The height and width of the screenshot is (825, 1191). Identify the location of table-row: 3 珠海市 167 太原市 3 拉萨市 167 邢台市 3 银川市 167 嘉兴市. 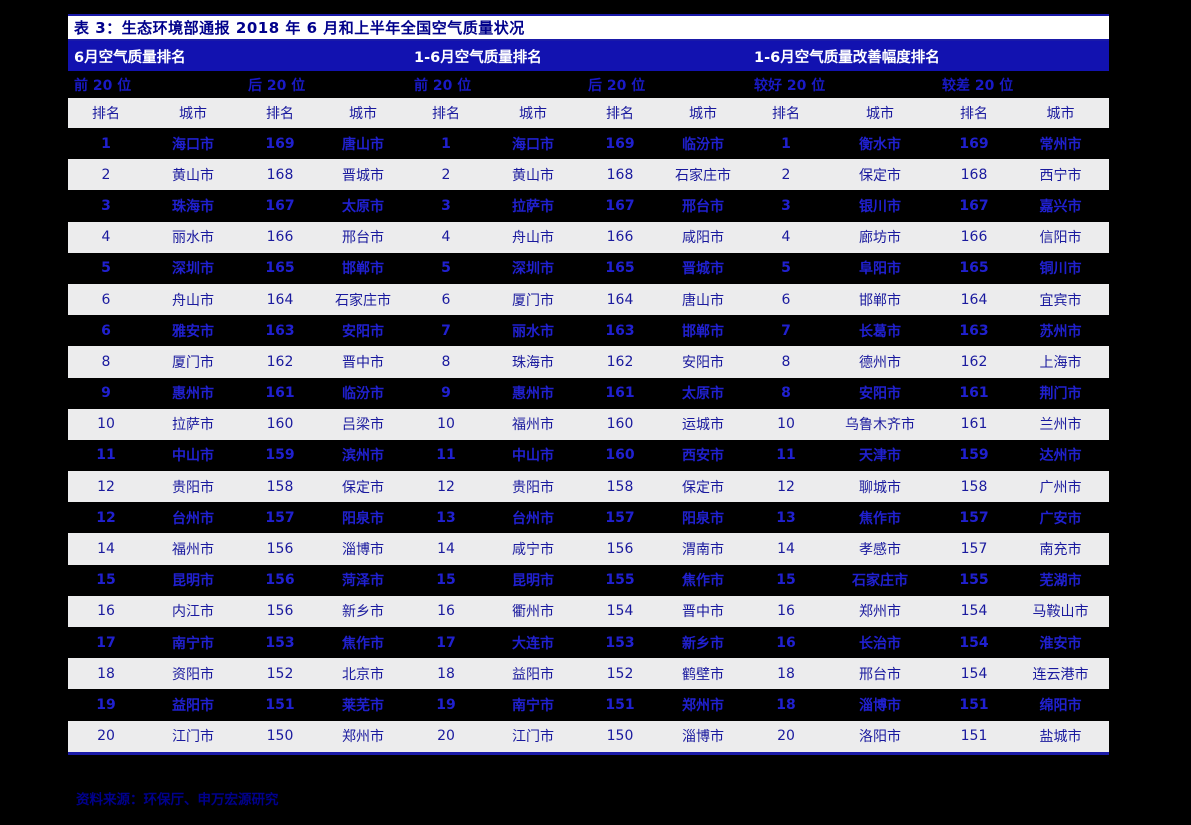
(588, 206).